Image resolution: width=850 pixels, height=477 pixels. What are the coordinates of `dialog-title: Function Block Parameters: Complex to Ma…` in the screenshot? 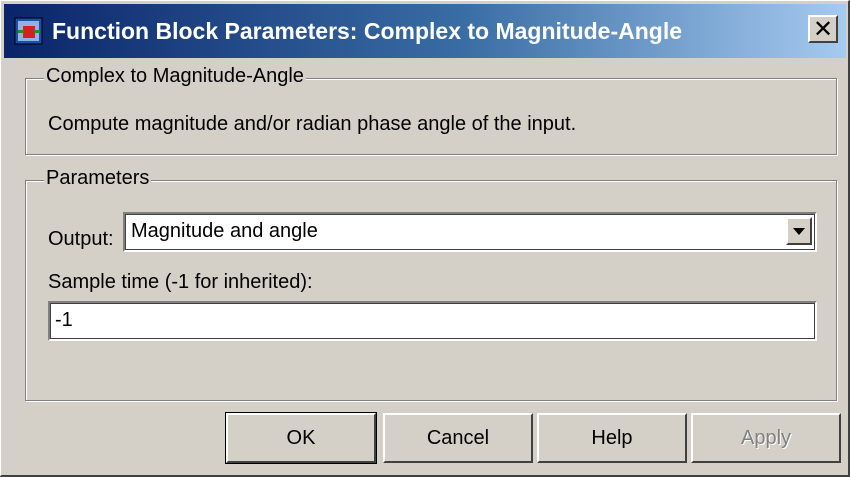 It's located at (367, 30).